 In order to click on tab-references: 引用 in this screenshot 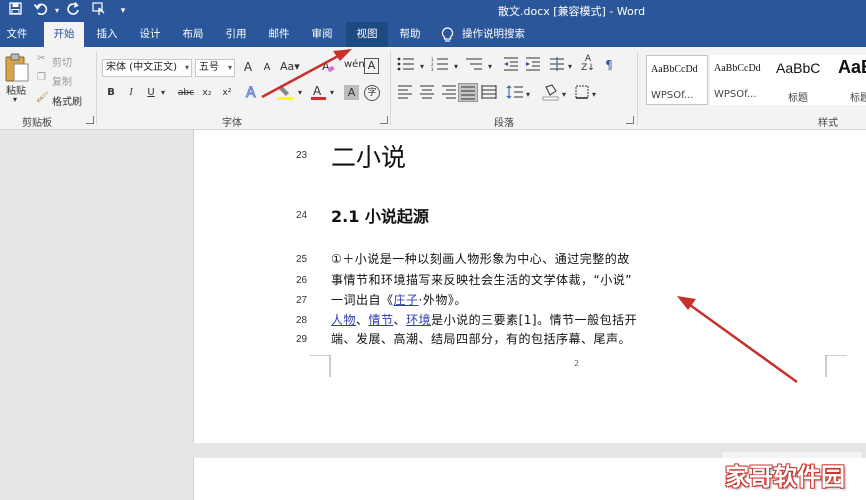, I will do `click(236, 34)`.